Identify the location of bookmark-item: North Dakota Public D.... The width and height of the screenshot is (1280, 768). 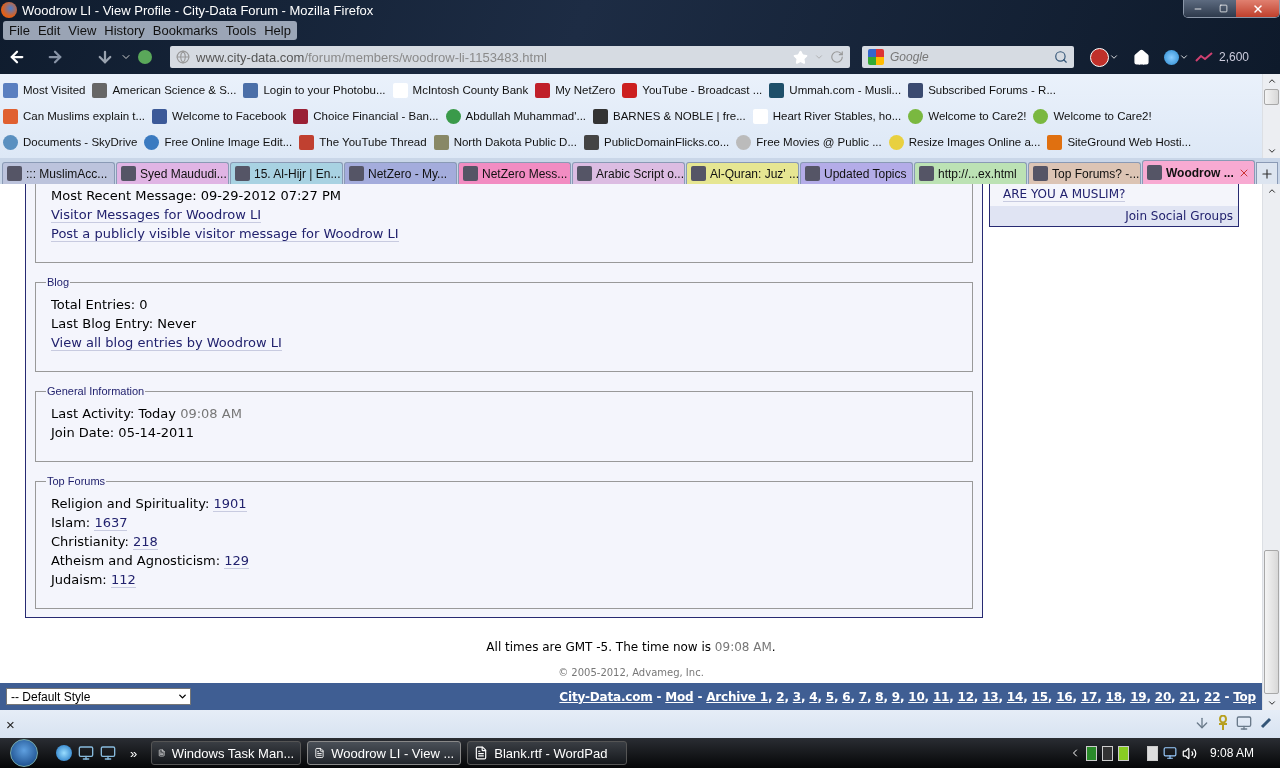
(505, 142).